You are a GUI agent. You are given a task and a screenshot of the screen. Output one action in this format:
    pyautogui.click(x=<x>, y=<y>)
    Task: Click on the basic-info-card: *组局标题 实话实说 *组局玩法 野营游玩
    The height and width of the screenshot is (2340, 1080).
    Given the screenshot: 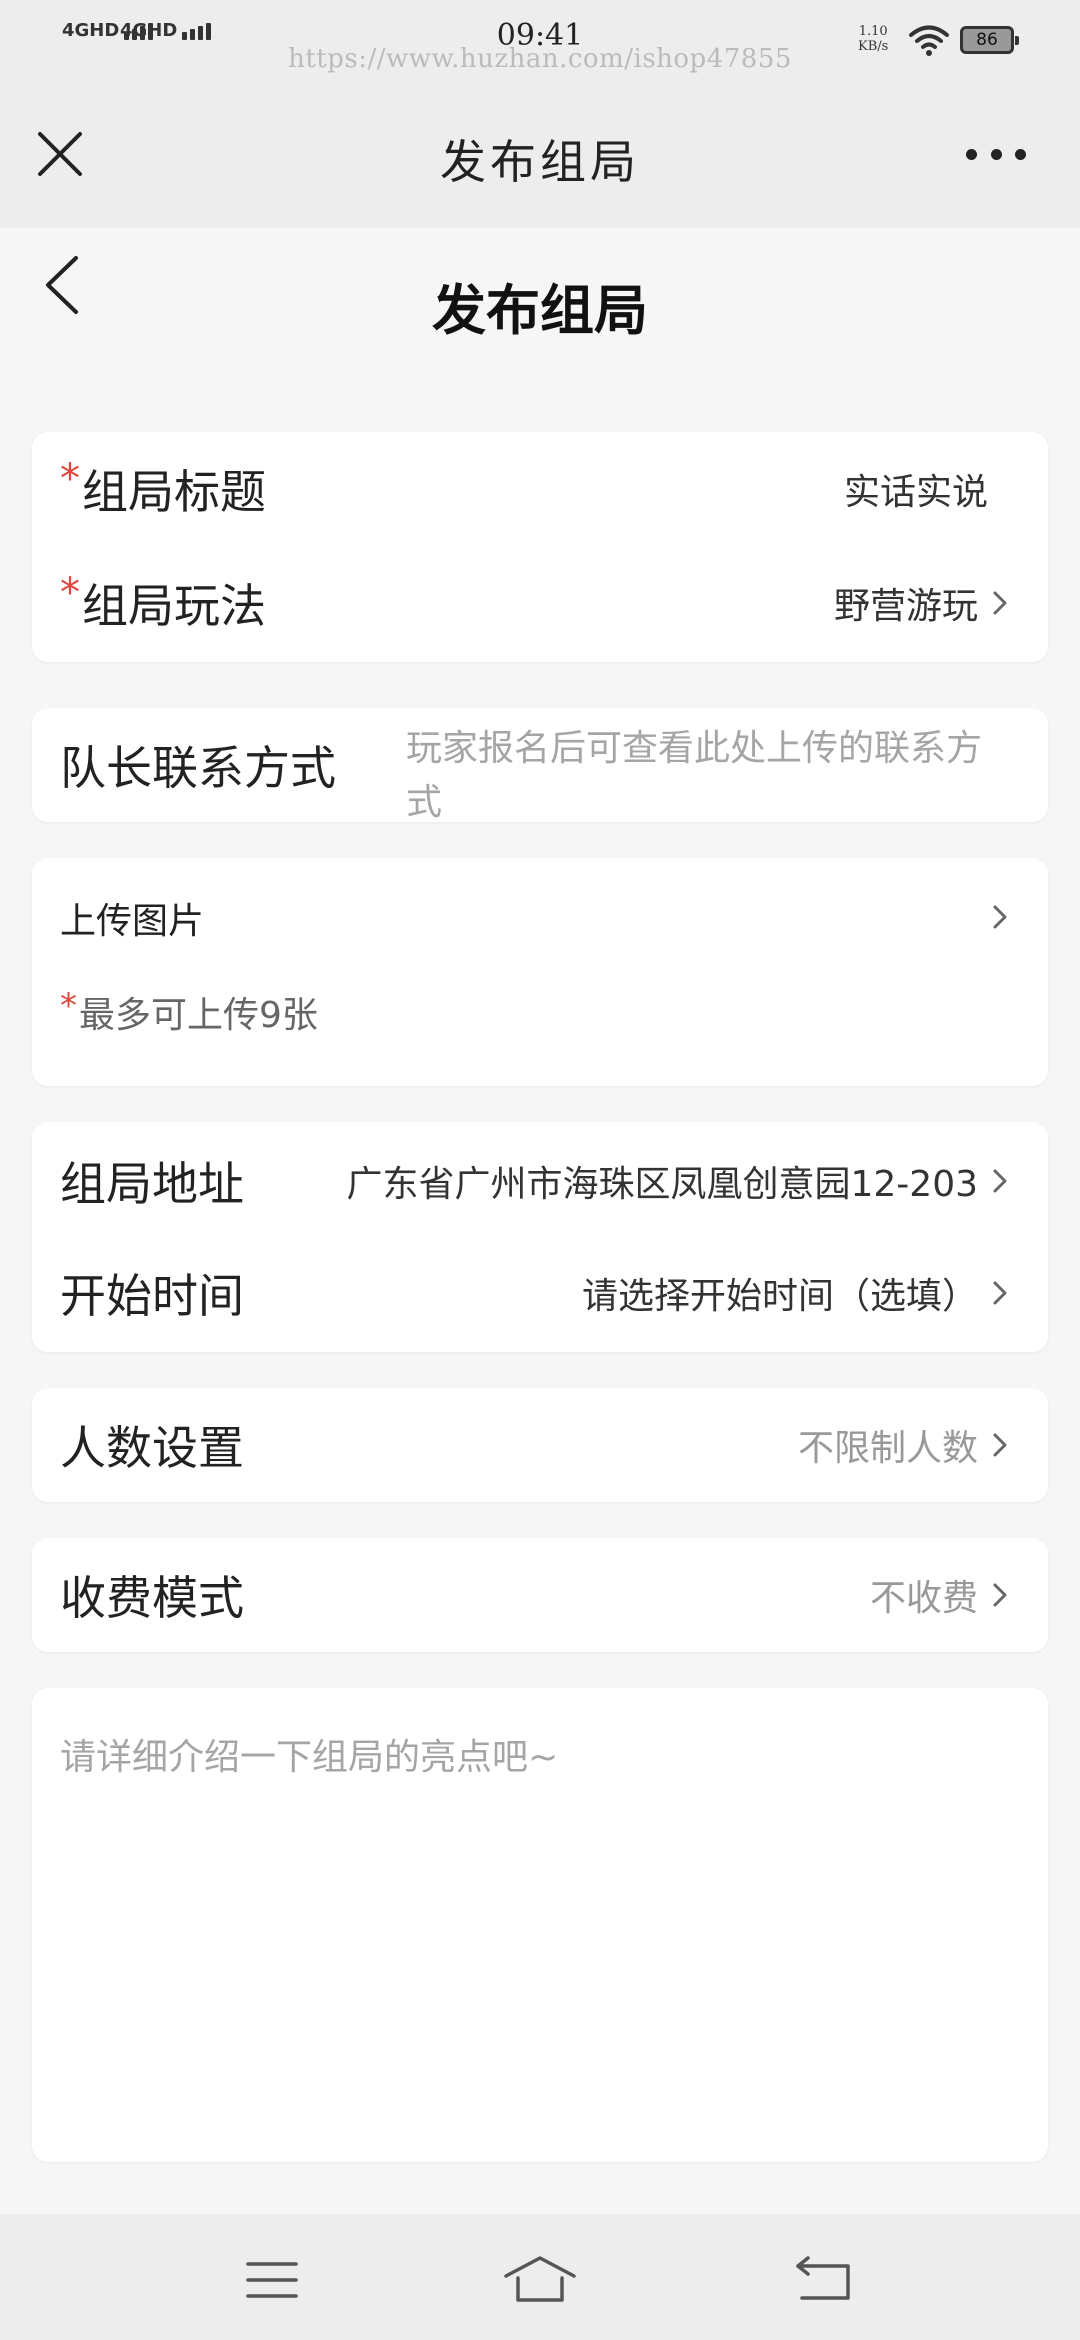 What is the action you would take?
    pyautogui.click(x=540, y=547)
    